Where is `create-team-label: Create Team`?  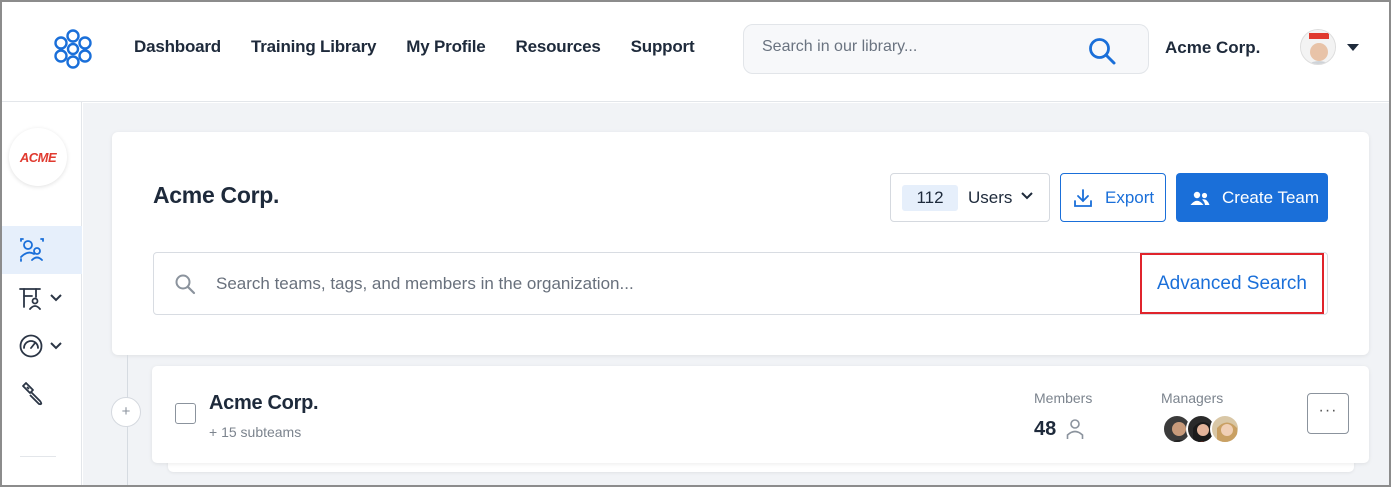 create-team-label: Create Team is located at coordinates (1271, 197).